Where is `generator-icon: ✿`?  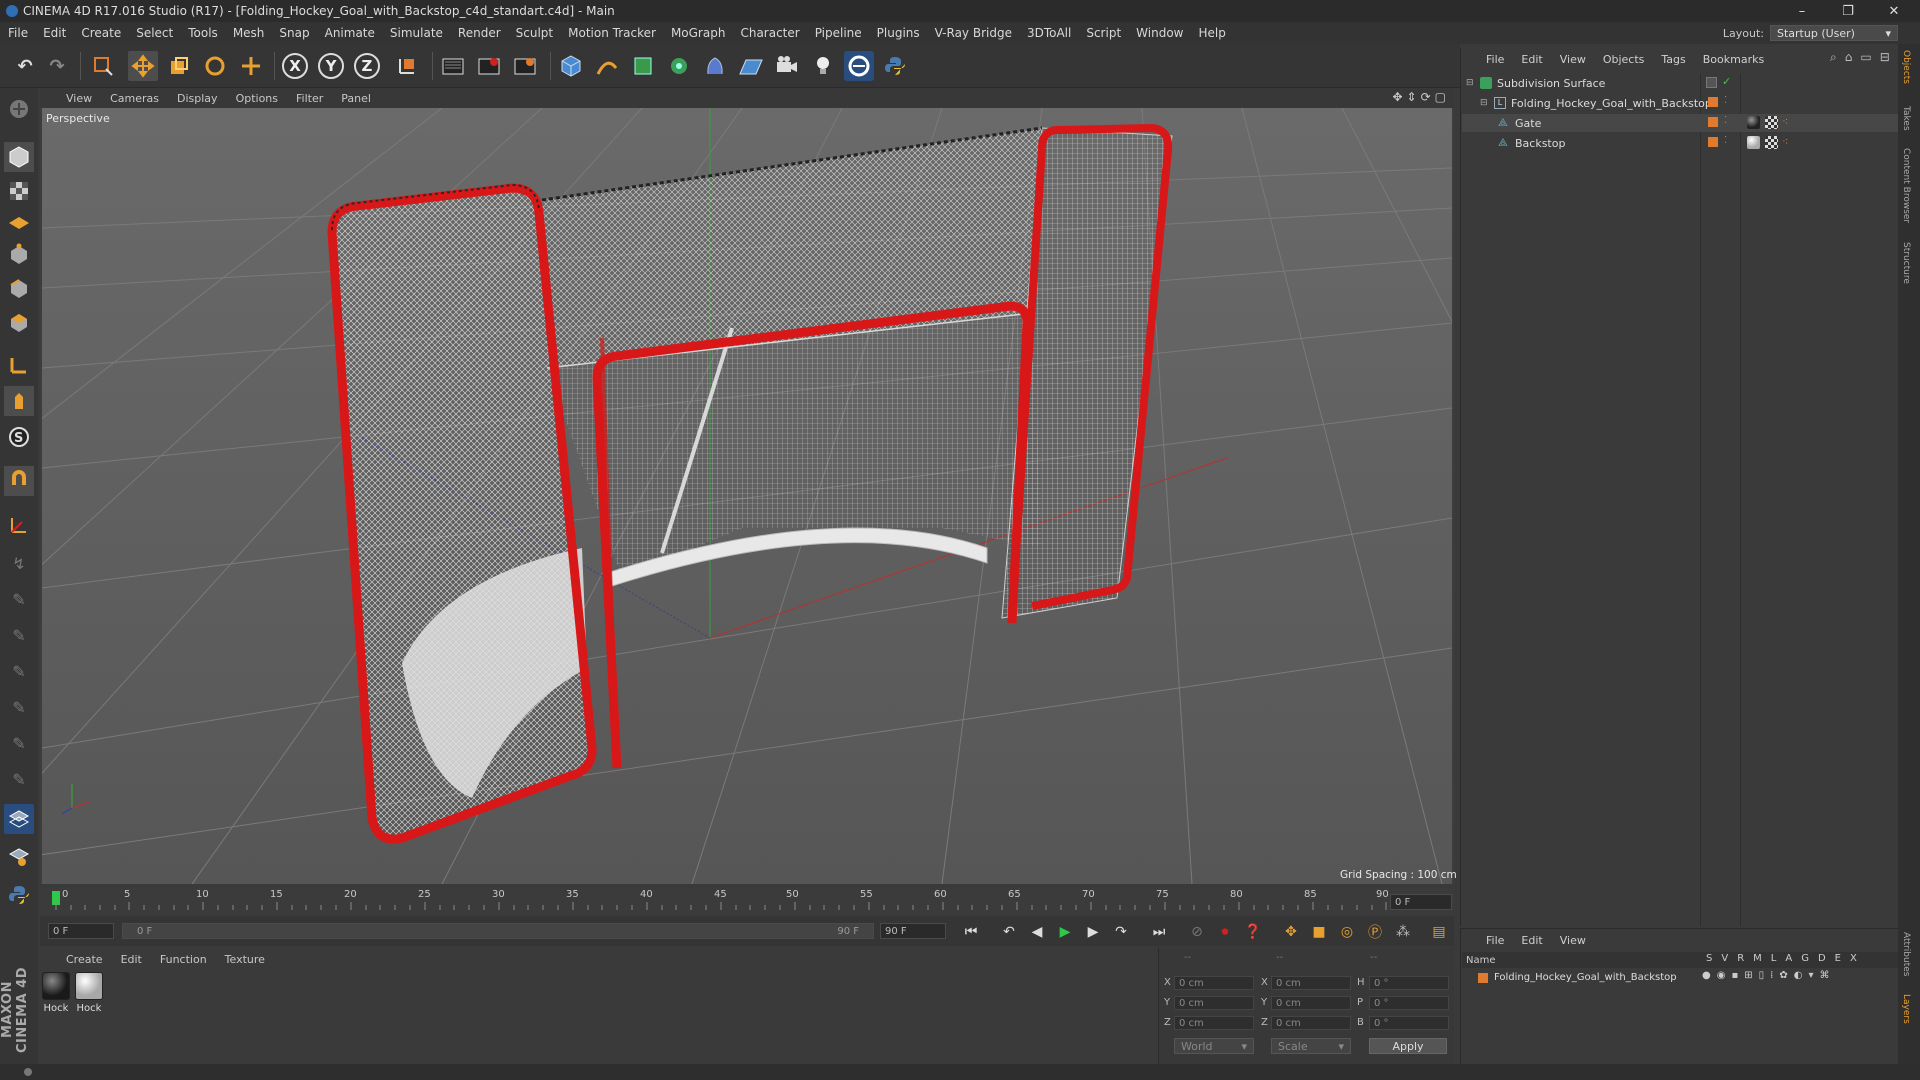 generator-icon: ✿ is located at coordinates (1783, 975).